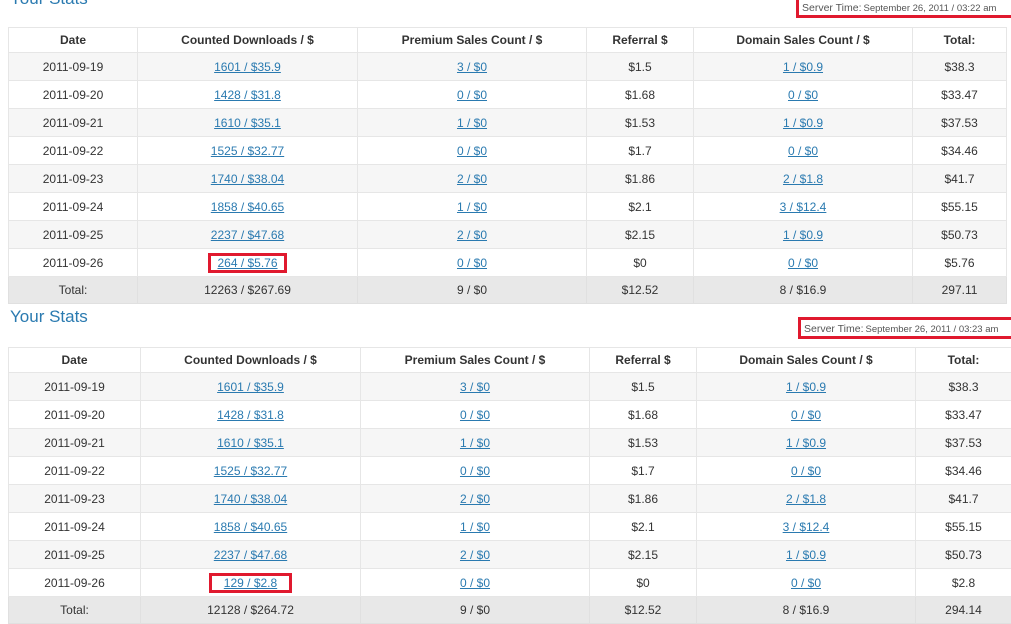 This screenshot has height=624, width=1011. I want to click on date-cell: 2011-09-26, so click(73, 263).